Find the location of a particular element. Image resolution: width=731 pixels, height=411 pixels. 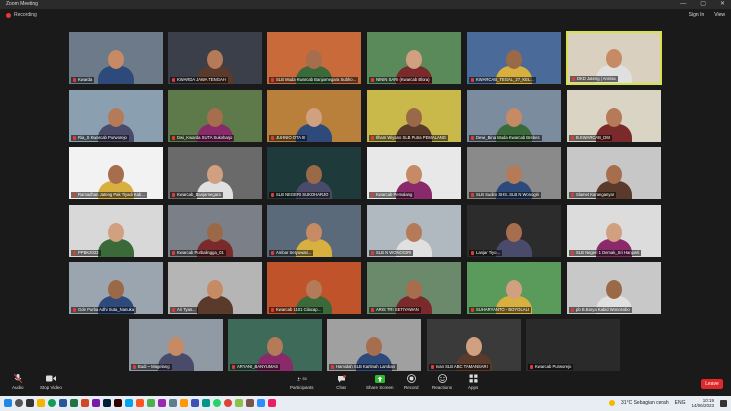

share-screen-button: Share Screen is located at coordinates (380, 382).